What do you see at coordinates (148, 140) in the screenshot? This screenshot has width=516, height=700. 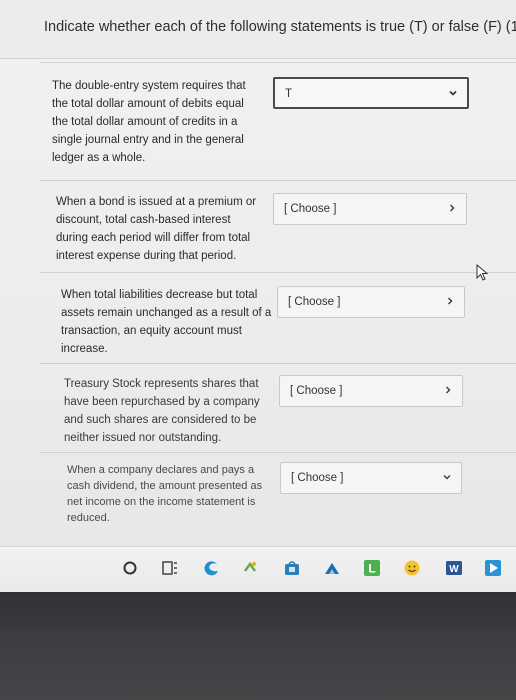 I see `question-line: single journal entry and in the general` at bounding box center [148, 140].